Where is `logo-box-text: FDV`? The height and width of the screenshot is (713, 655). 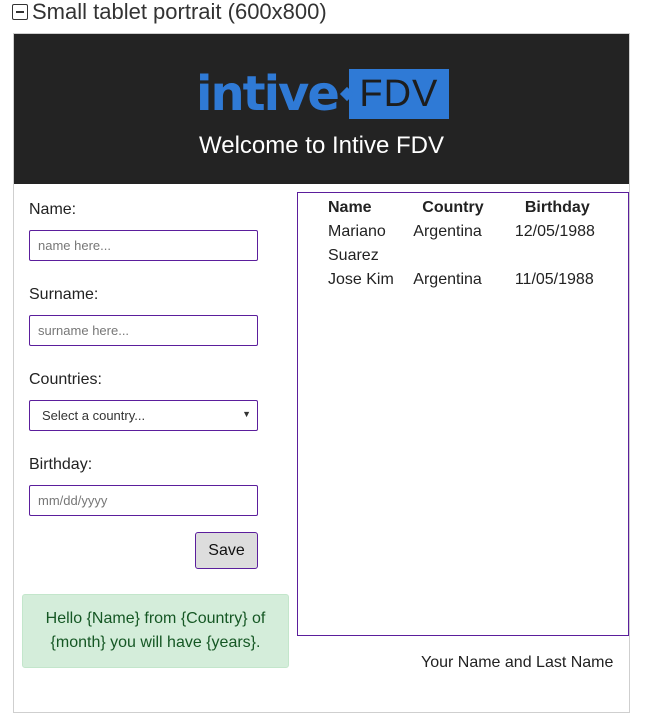
logo-box-text: FDV is located at coordinates (399, 93).